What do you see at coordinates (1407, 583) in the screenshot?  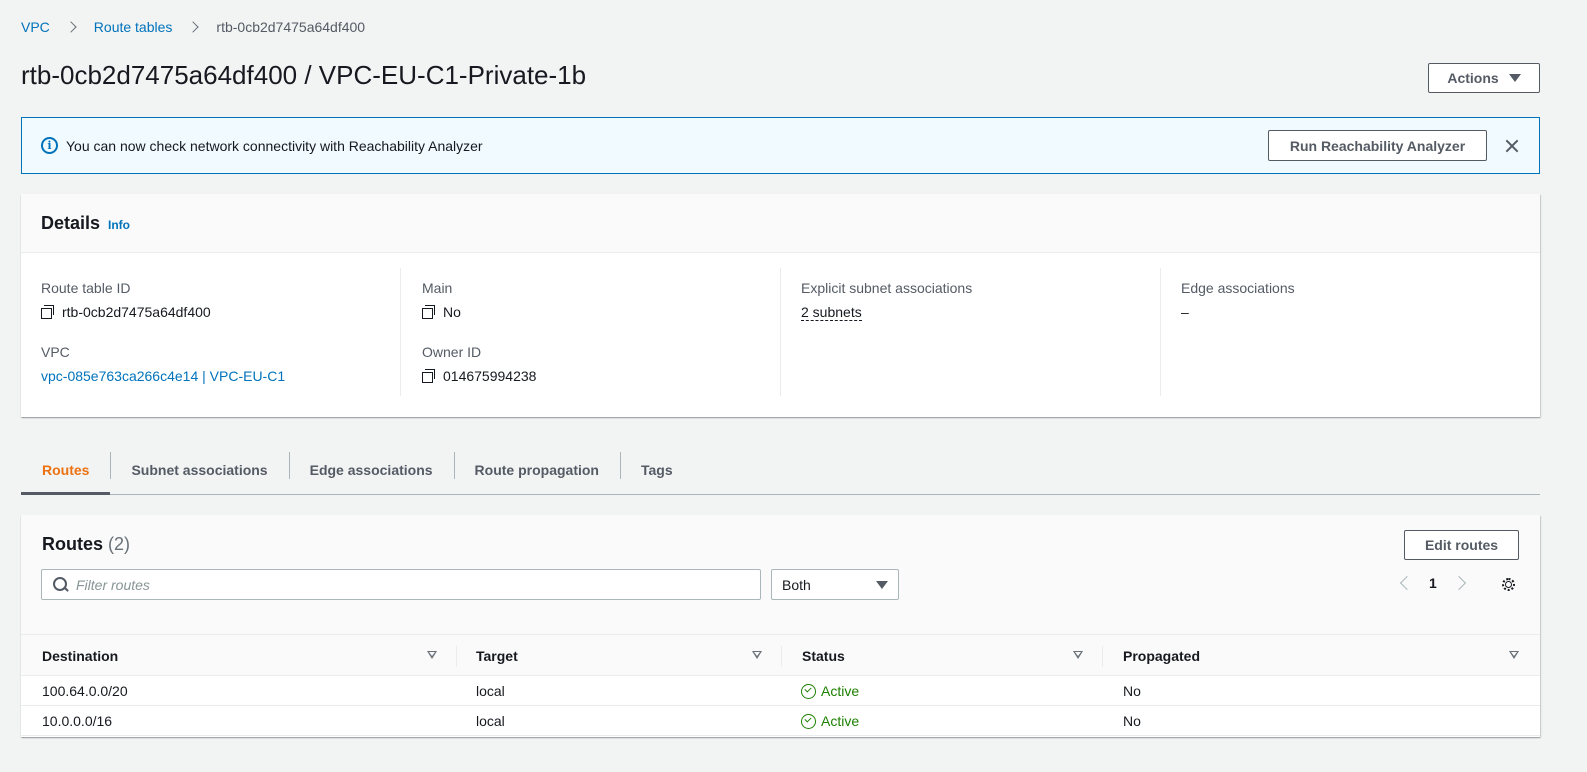 I see `chevron-left-icon` at bounding box center [1407, 583].